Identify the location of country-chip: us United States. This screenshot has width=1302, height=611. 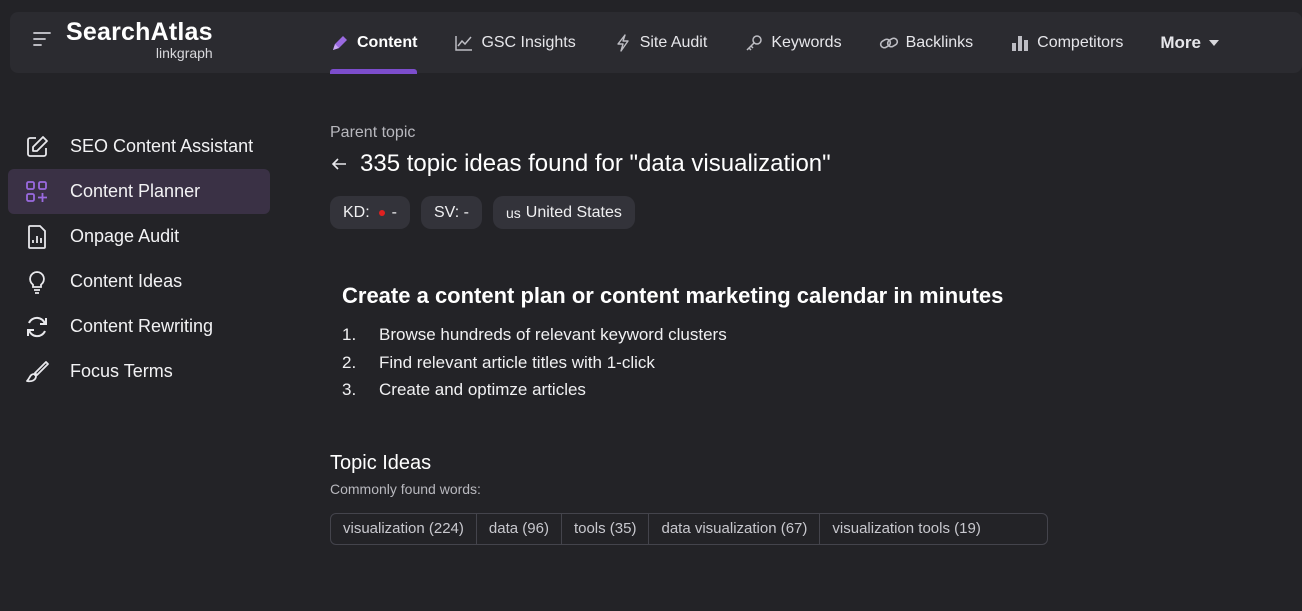
(563, 212).